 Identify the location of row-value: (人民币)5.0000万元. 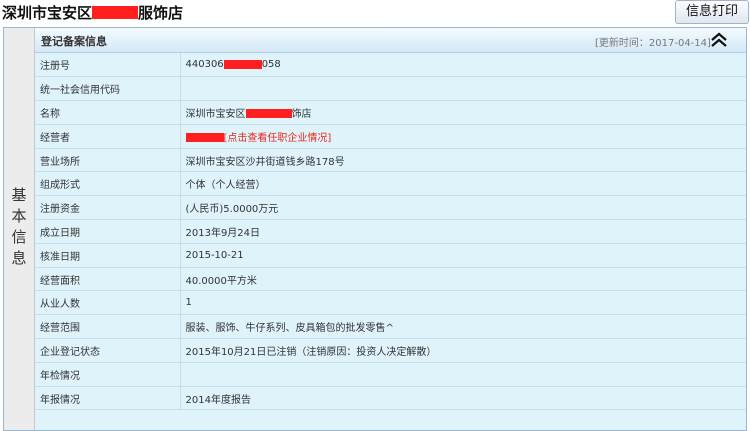
(463, 208).